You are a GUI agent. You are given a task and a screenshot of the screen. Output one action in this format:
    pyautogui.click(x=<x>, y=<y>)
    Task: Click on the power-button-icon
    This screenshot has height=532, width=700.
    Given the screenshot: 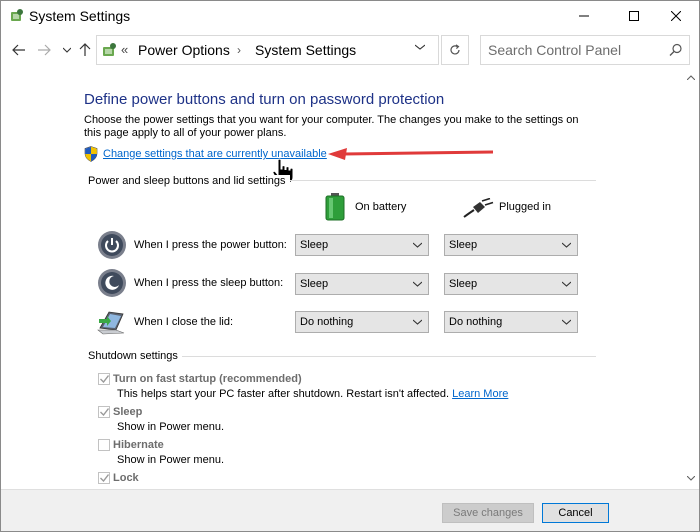 What is the action you would take?
    pyautogui.click(x=112, y=245)
    